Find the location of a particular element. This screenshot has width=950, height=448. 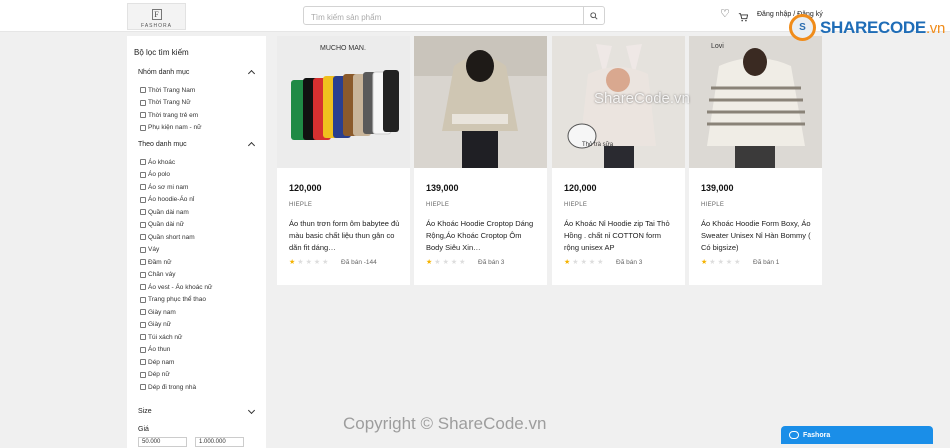

filter-option-label: Thời Trang Nữ is located at coordinates (169, 103).